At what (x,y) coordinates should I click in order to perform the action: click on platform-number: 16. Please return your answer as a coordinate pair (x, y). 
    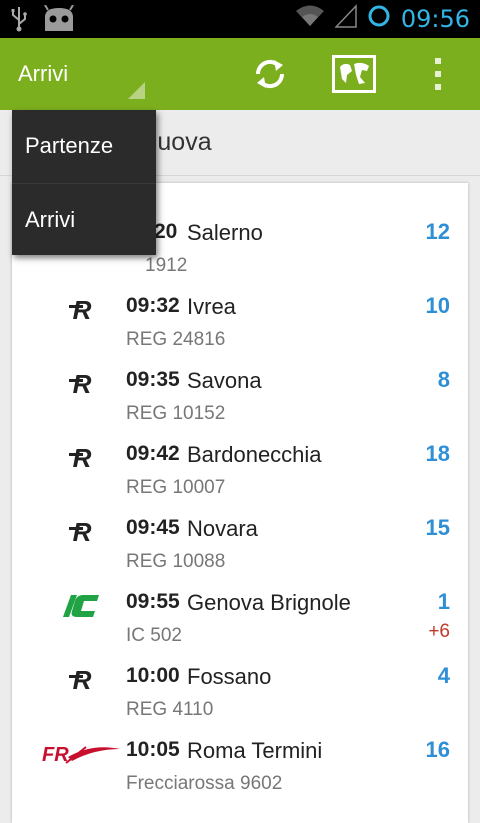
    Looking at the image, I should click on (437, 749).